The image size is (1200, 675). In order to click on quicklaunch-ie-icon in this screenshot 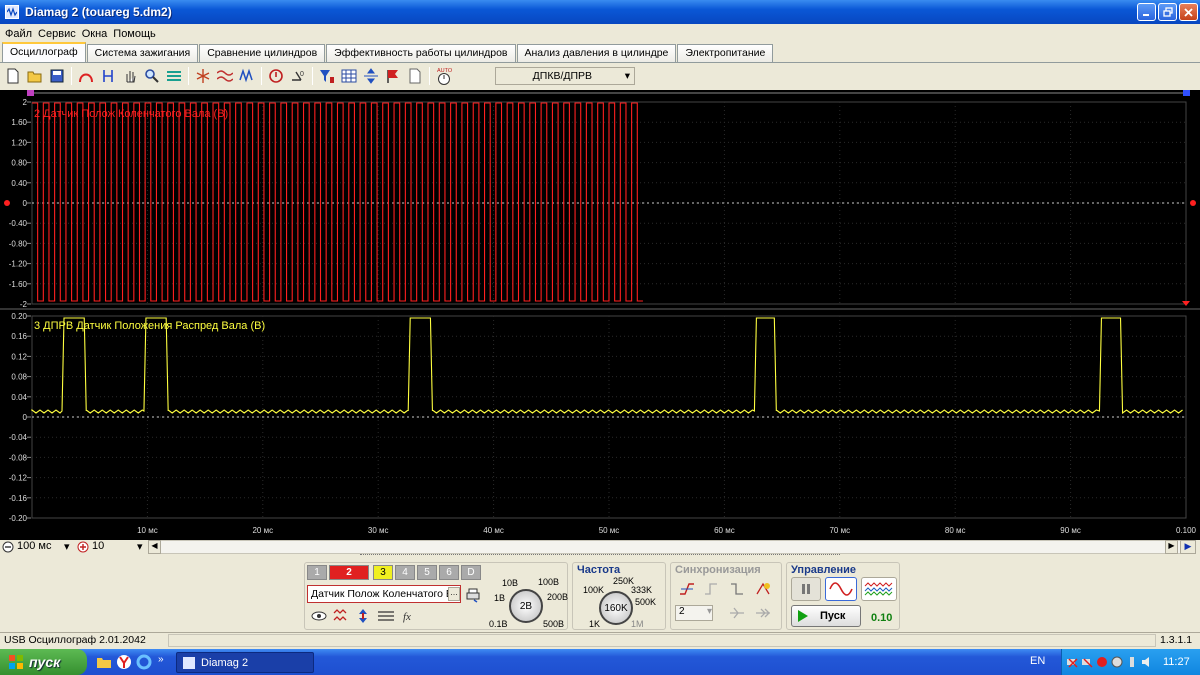, I will do `click(144, 662)`.